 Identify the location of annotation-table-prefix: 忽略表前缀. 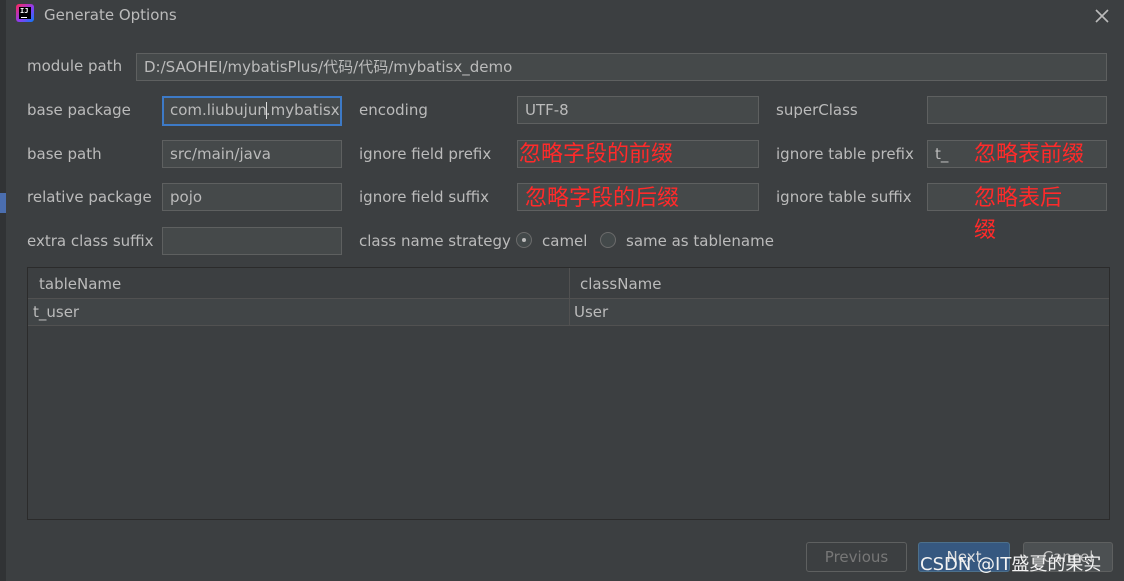
(1029, 154).